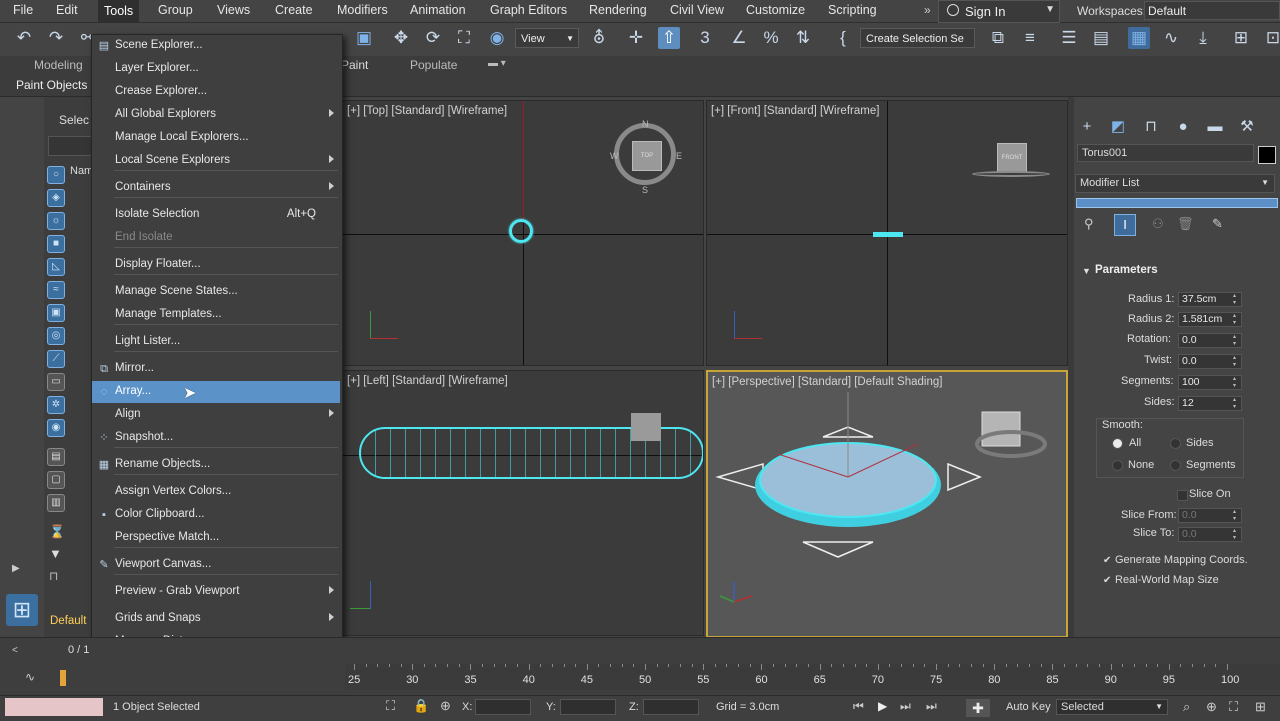 The image size is (1280, 721). I want to click on filter-xrefs-icon: ◎, so click(56, 336).